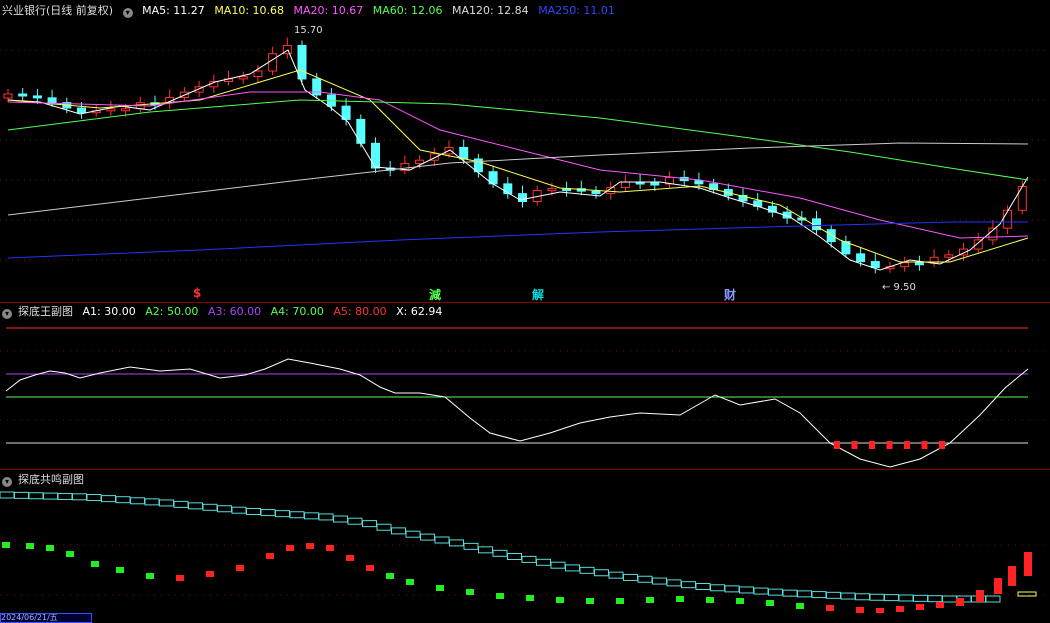 The width and height of the screenshot is (1050, 623). What do you see at coordinates (518, 140) in the screenshot?
I see `ma60-line` at bounding box center [518, 140].